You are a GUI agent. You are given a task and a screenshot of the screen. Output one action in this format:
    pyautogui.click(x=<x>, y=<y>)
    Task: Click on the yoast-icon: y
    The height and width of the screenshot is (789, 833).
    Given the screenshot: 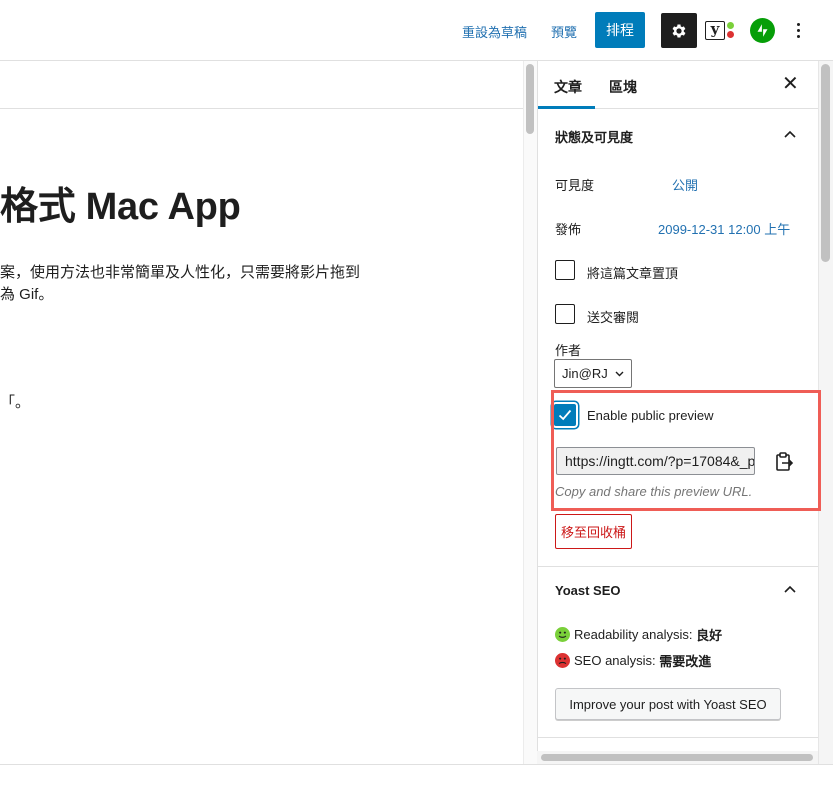 What is the action you would take?
    pyautogui.click(x=715, y=30)
    